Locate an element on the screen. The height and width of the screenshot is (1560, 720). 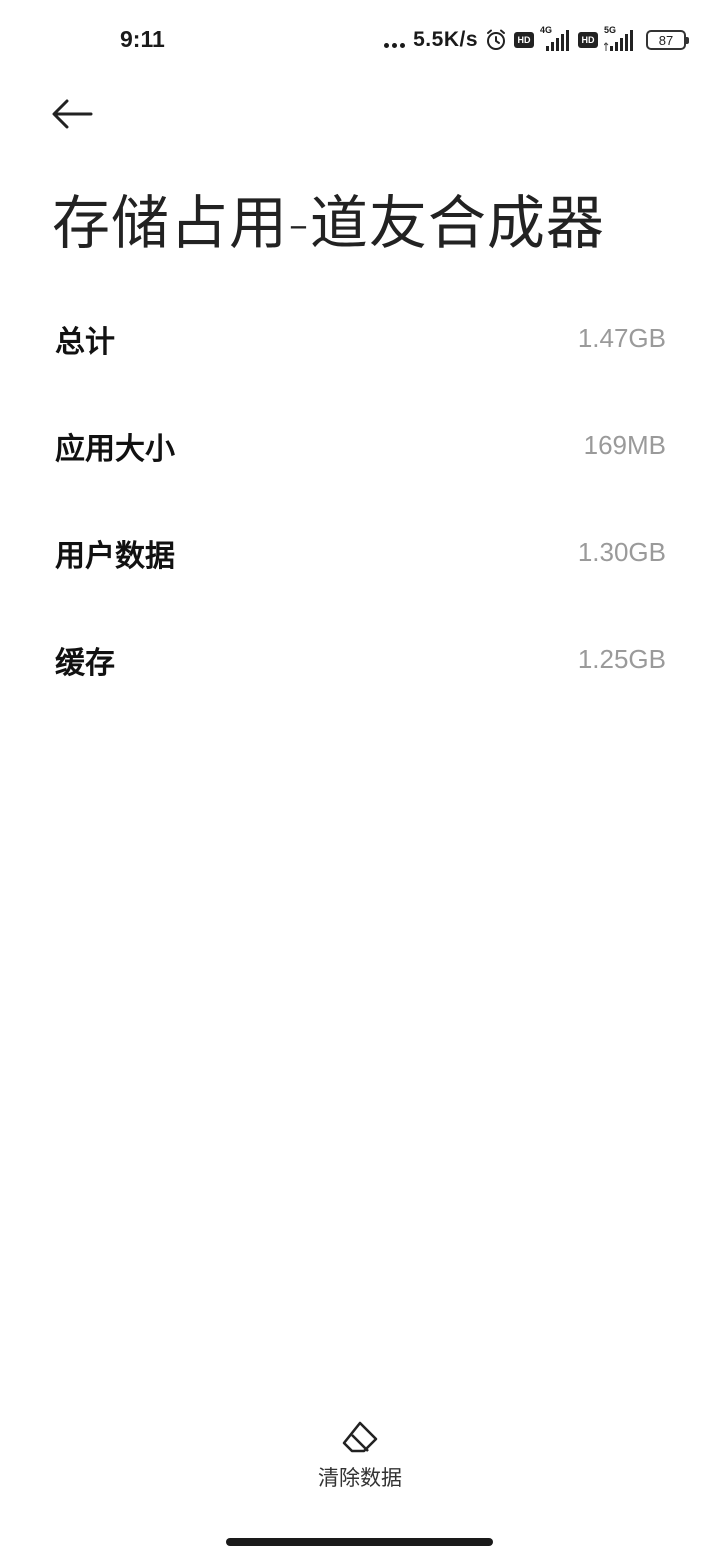
back-button is located at coordinates (72, 114).